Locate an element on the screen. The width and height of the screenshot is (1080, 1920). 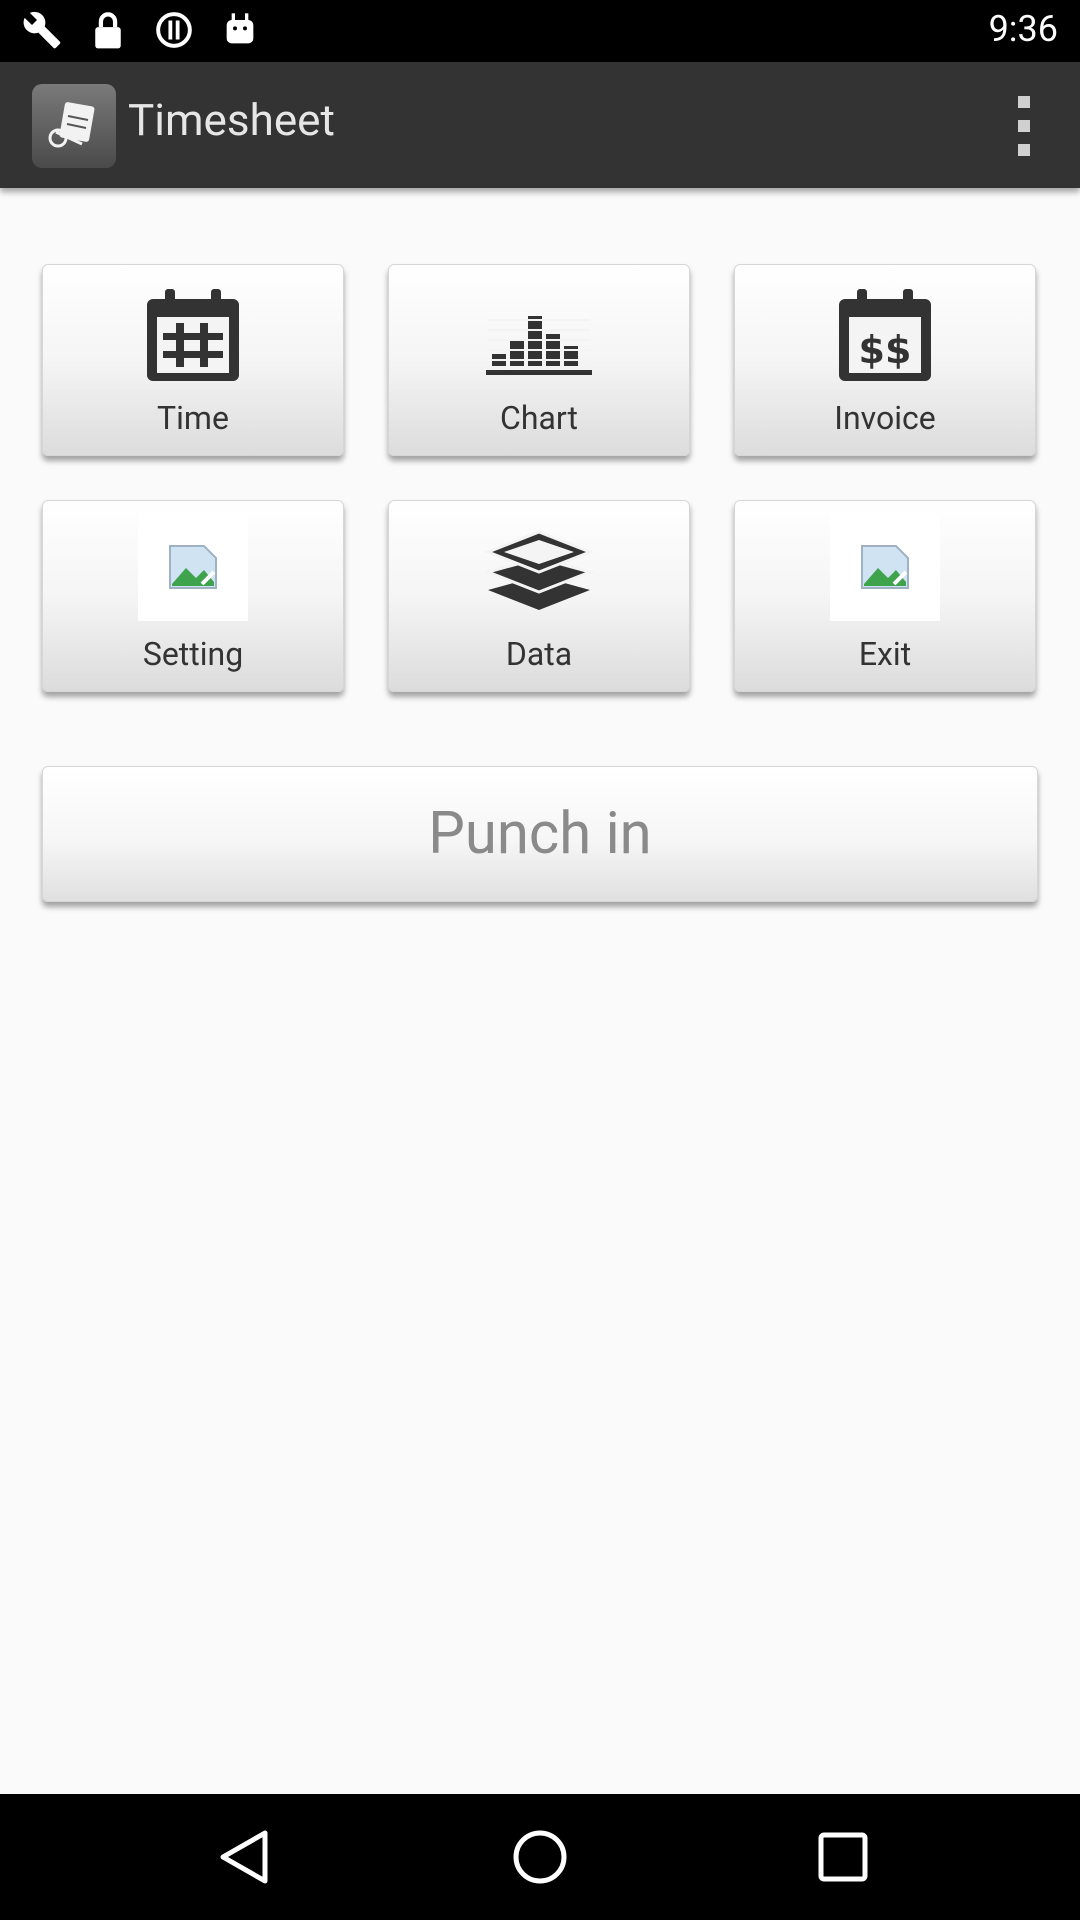
lock-icon is located at coordinates (108, 30).